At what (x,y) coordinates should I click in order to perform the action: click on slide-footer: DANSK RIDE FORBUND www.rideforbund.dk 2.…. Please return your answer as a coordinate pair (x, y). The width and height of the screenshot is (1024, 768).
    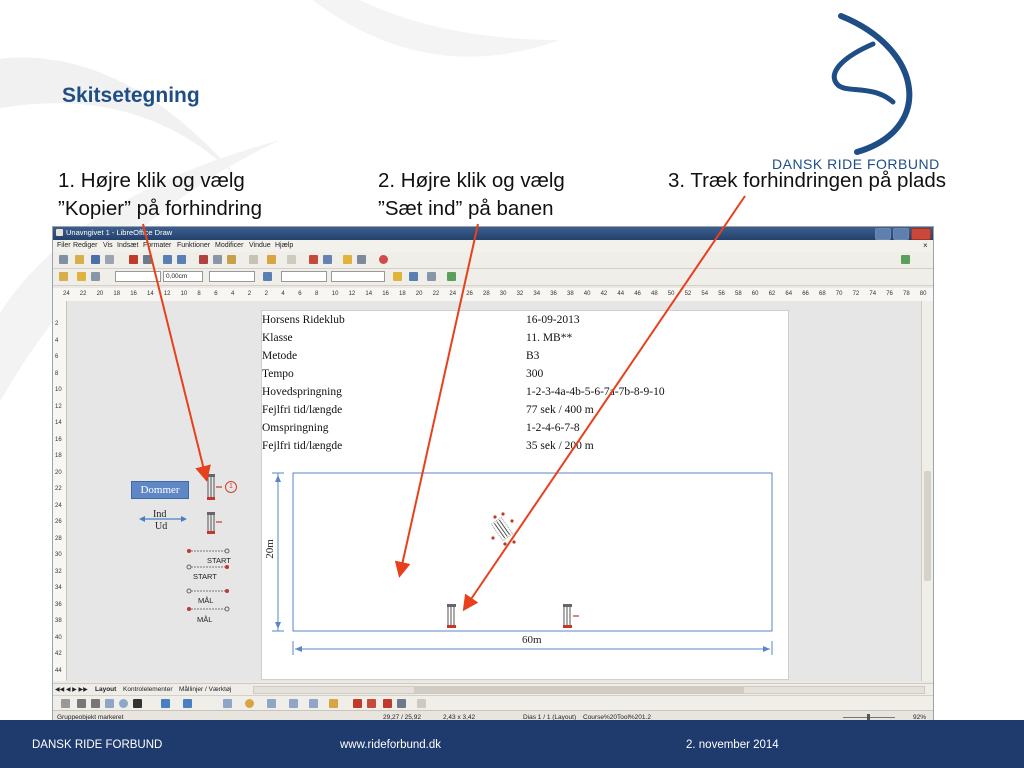
    Looking at the image, I should click on (512, 744).